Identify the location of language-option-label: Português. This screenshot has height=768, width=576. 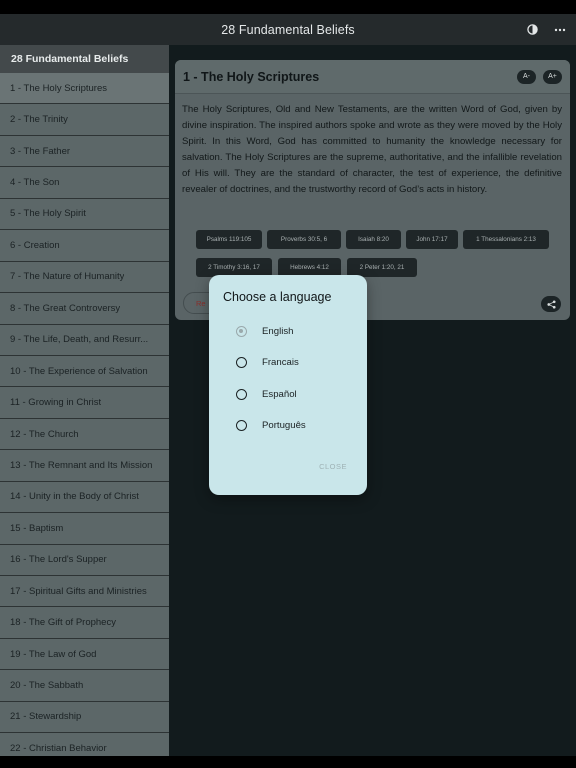
(284, 425).